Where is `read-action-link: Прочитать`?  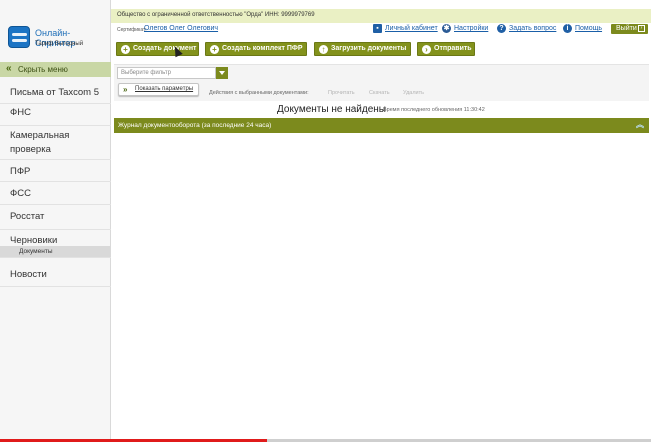
read-action-link: Прочитать is located at coordinates (341, 93).